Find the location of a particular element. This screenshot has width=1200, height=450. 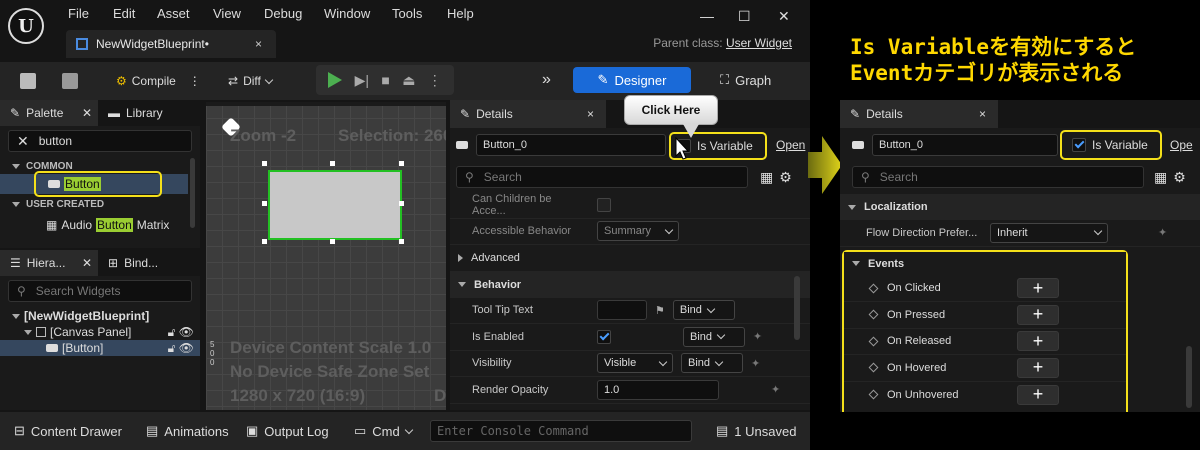

tree-root: [NewWidgetBlueprint] is located at coordinates (100, 316).